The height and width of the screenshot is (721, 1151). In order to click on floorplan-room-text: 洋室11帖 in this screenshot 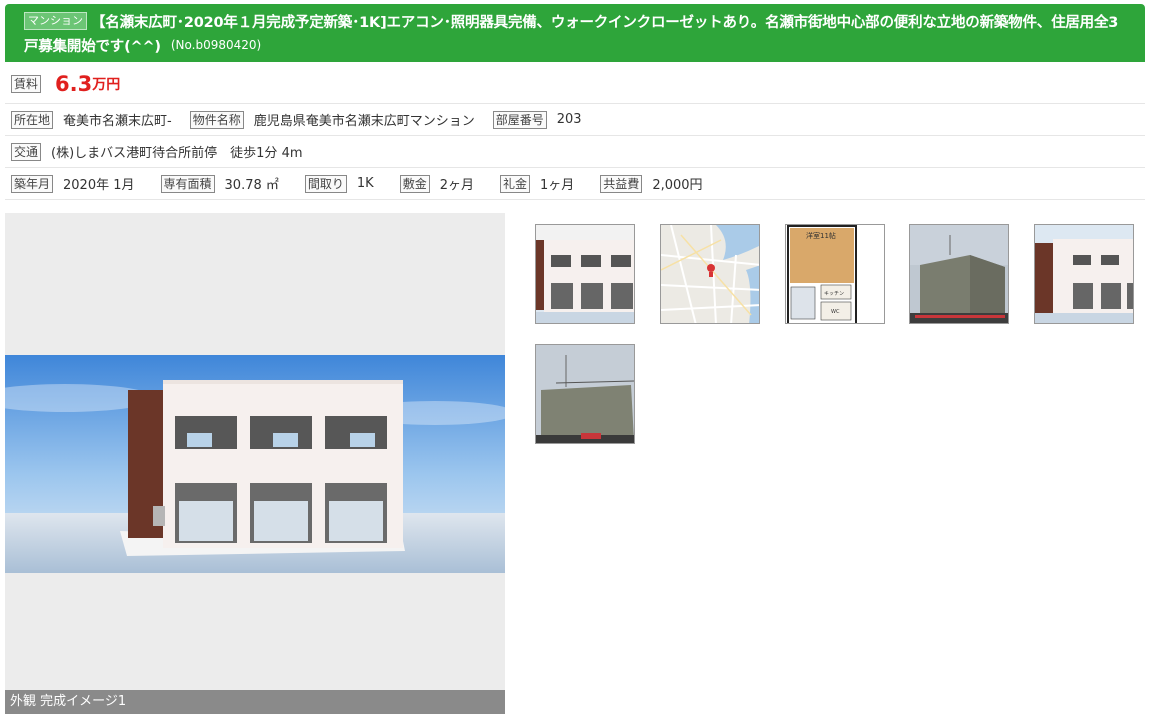, I will do `click(821, 235)`.